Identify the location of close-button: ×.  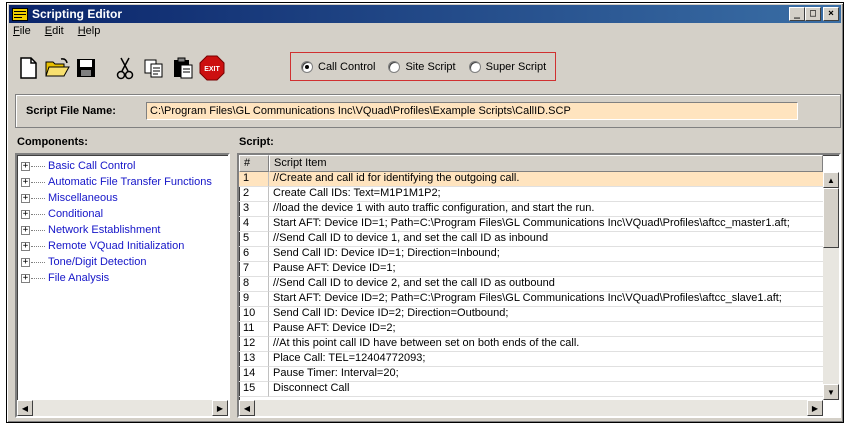
(831, 14).